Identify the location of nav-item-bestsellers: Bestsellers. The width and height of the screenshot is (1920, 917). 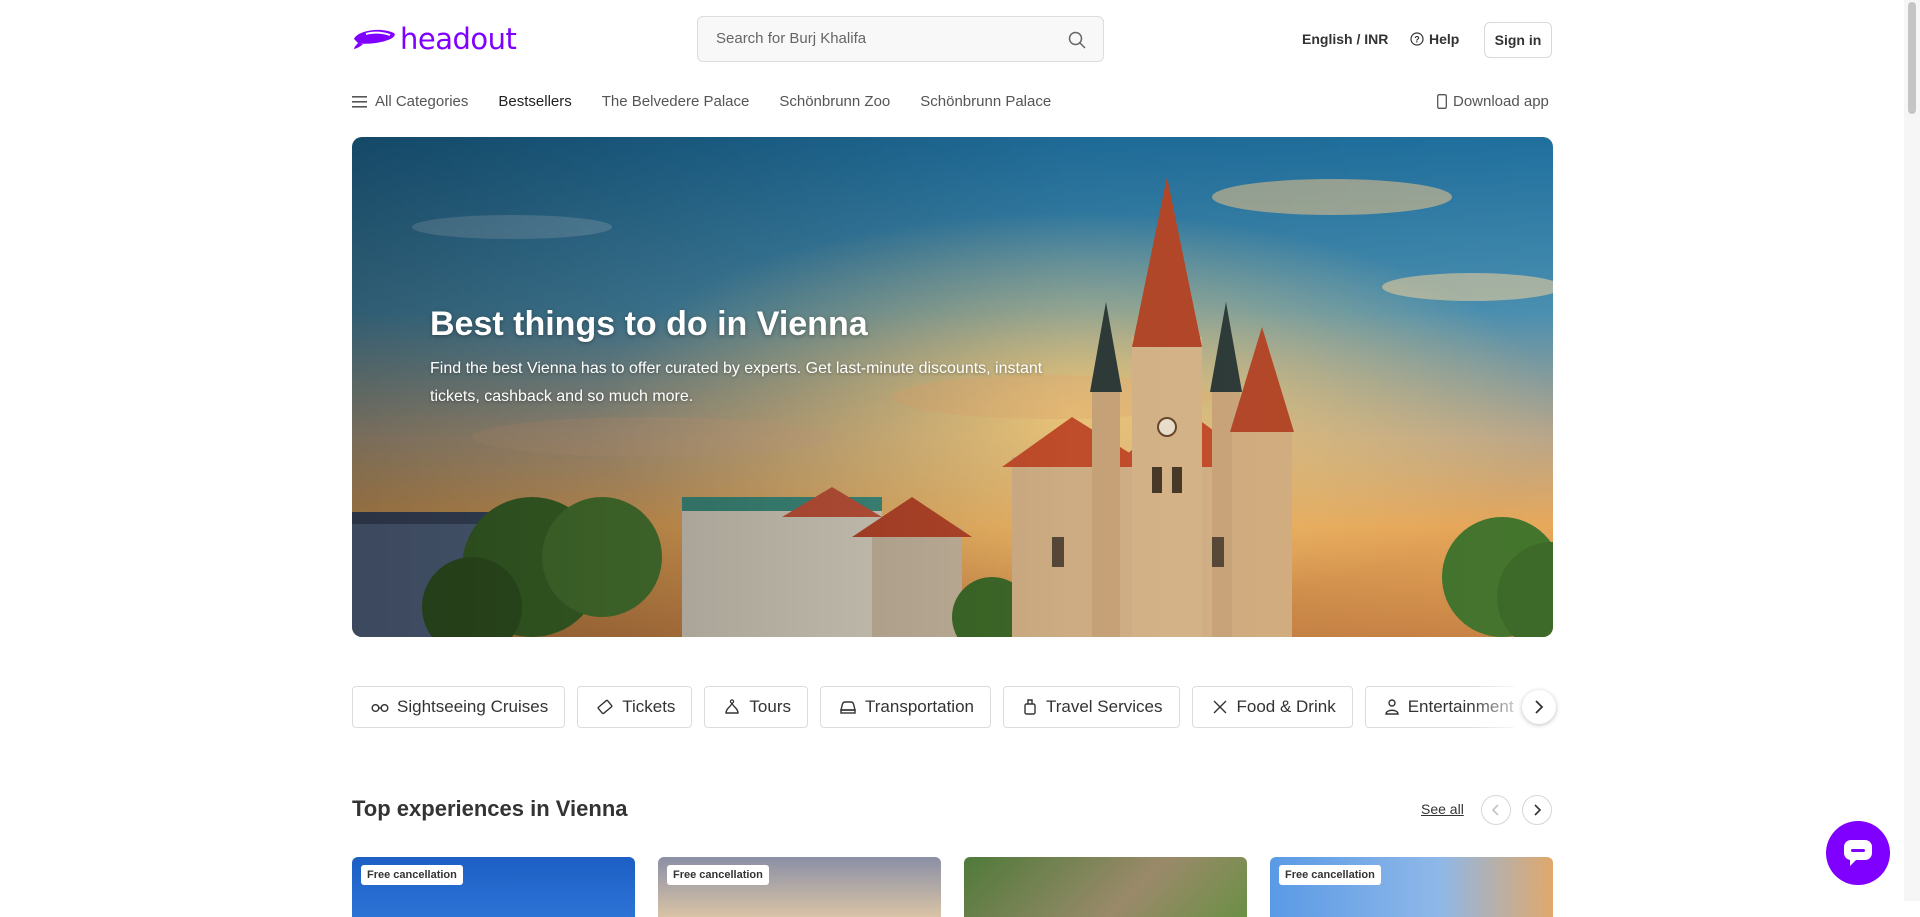
(534, 101).